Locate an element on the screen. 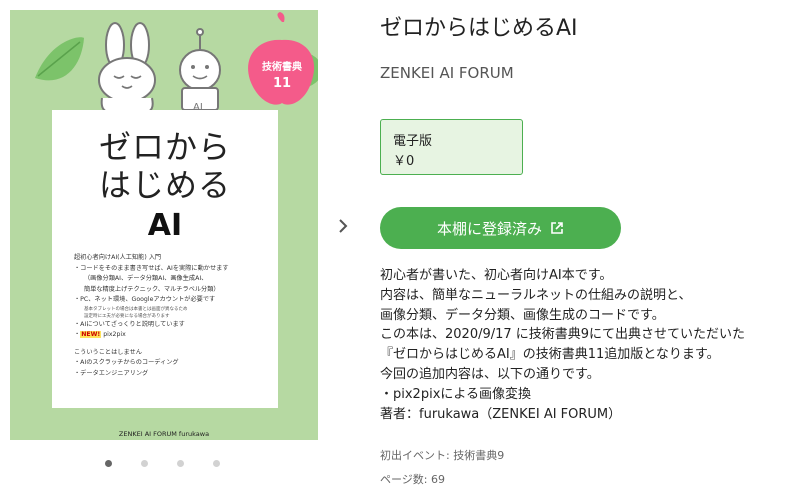 This screenshot has width=800, height=496. first-event-info: 初出イベント: 技術書典9 is located at coordinates (442, 455).